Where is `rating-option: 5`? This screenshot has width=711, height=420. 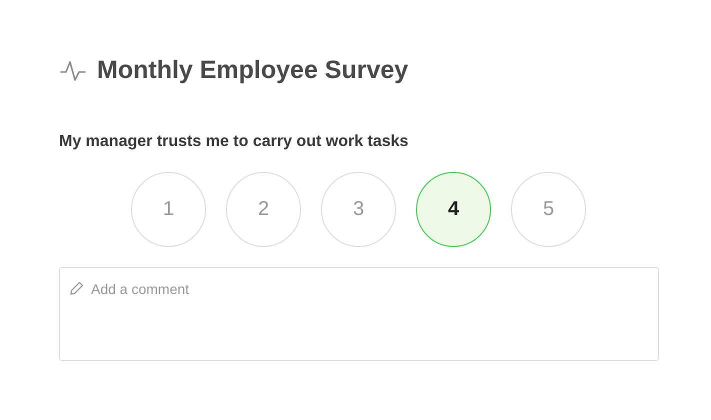 rating-option: 5 is located at coordinates (548, 209).